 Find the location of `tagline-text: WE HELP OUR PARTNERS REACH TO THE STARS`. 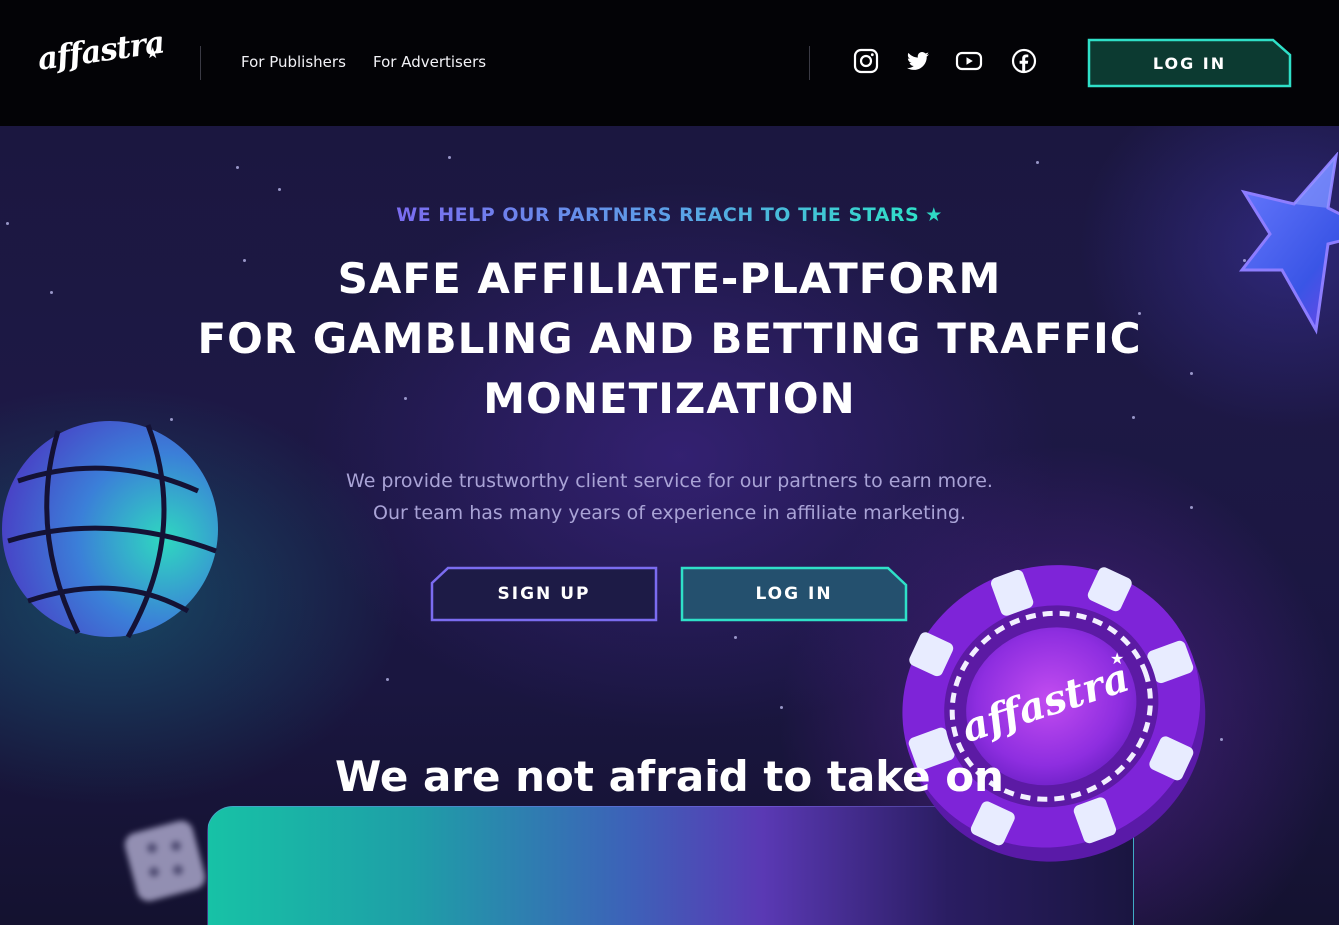

tagline-text: WE HELP OUR PARTNERS REACH TO THE STARS is located at coordinates (658, 215).